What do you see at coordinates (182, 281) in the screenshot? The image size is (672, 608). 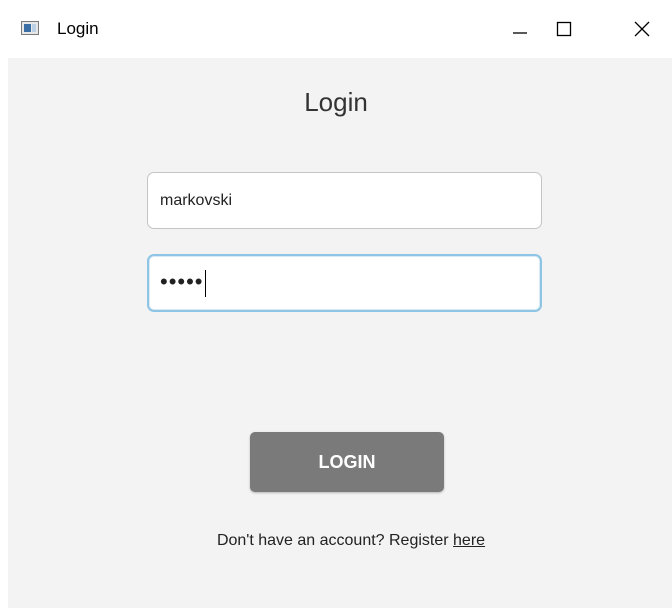 I see `password-mask: •••••` at bounding box center [182, 281].